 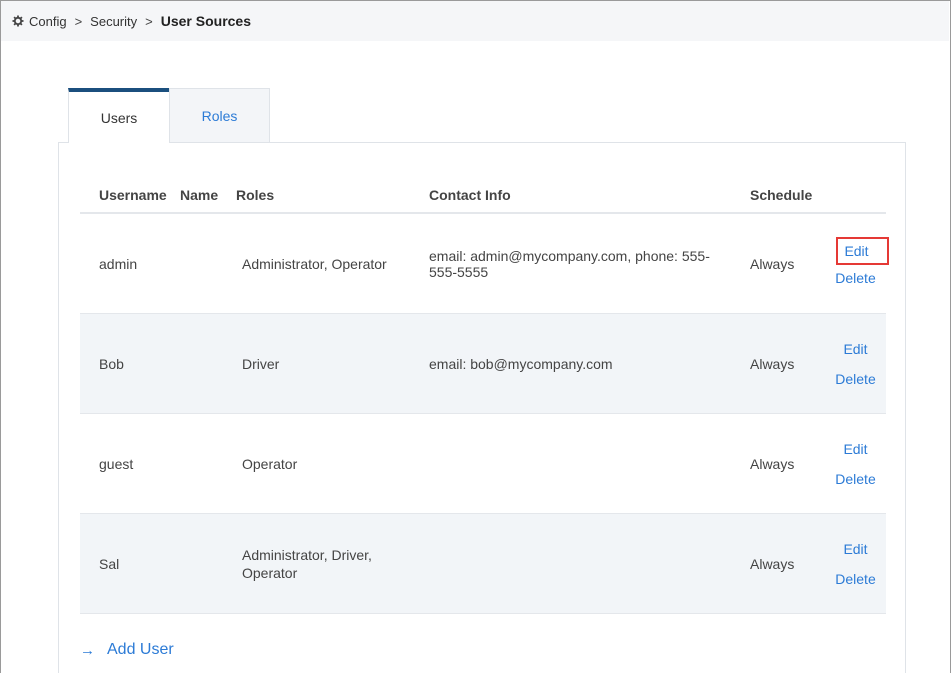 What do you see at coordinates (328, 195) in the screenshot?
I see `header-roles: Roles` at bounding box center [328, 195].